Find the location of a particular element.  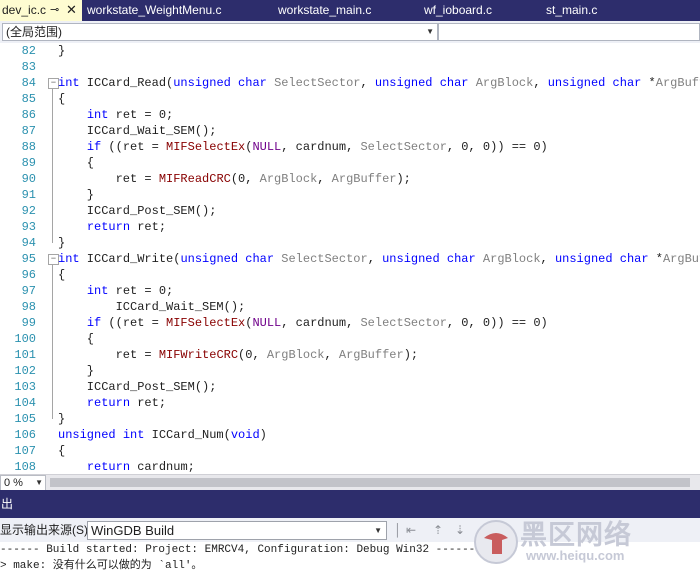

code-line: return cardnum; is located at coordinates (140, 467).